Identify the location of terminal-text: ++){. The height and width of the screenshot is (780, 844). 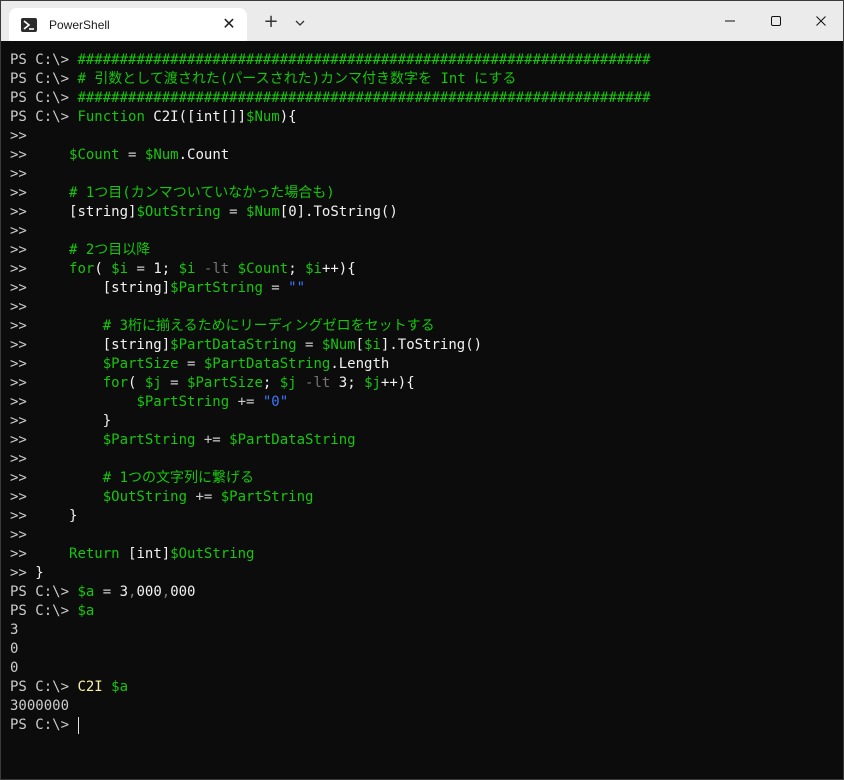
(338, 269).